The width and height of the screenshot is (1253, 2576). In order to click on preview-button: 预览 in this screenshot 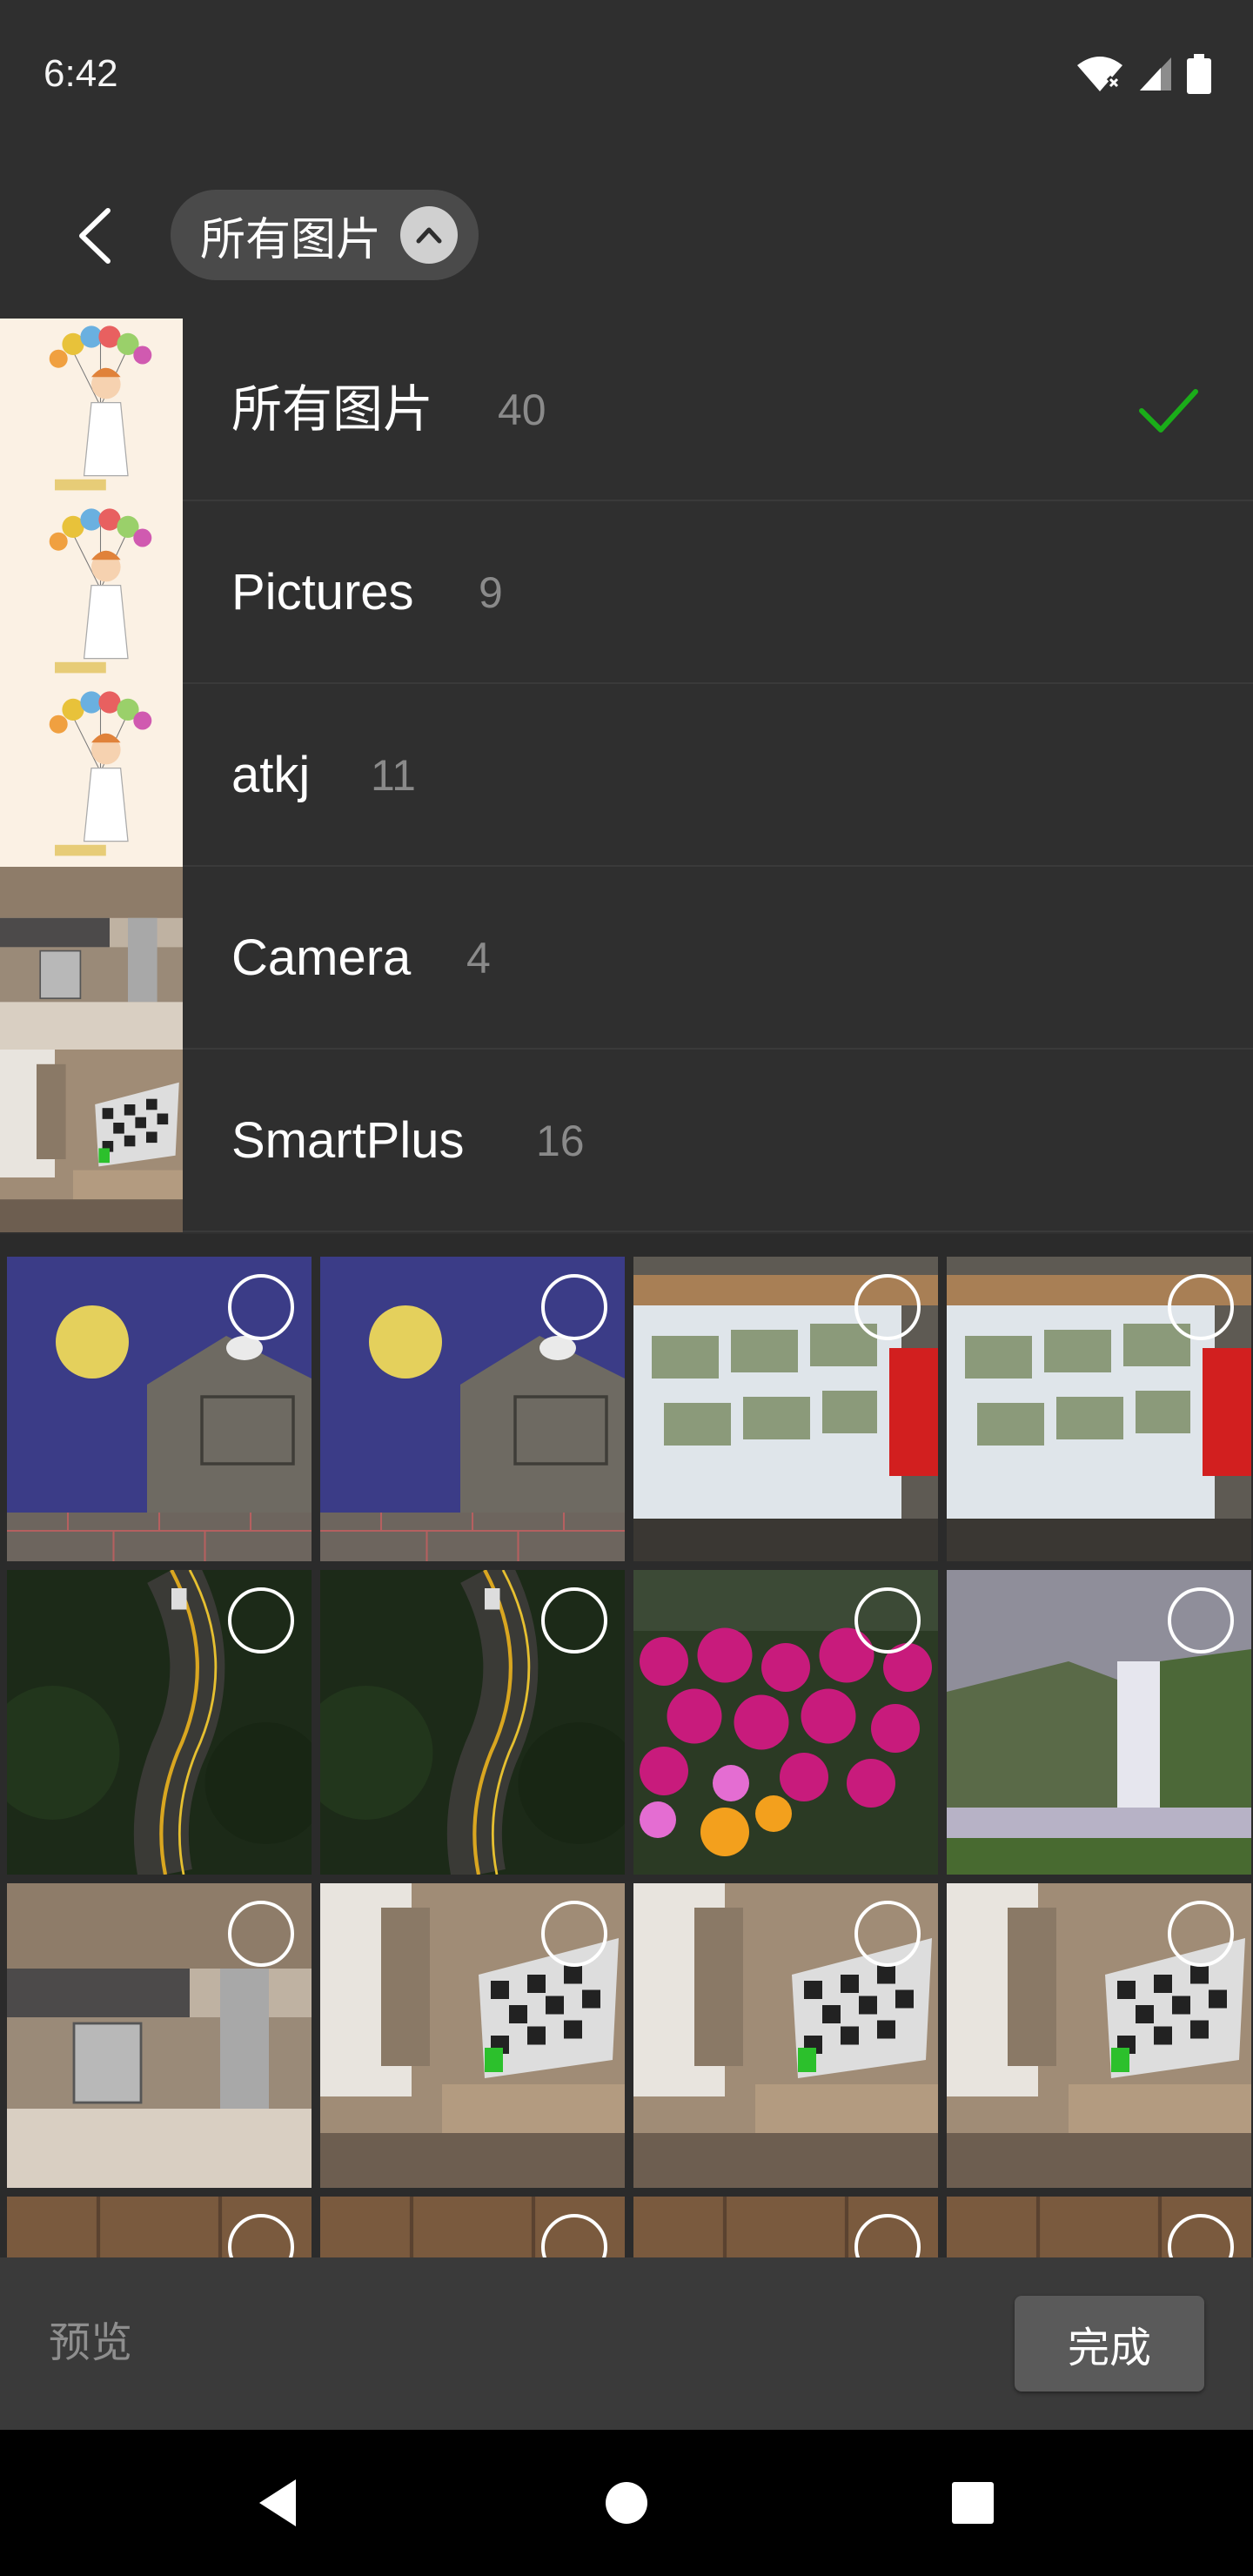, I will do `click(90, 2343)`.